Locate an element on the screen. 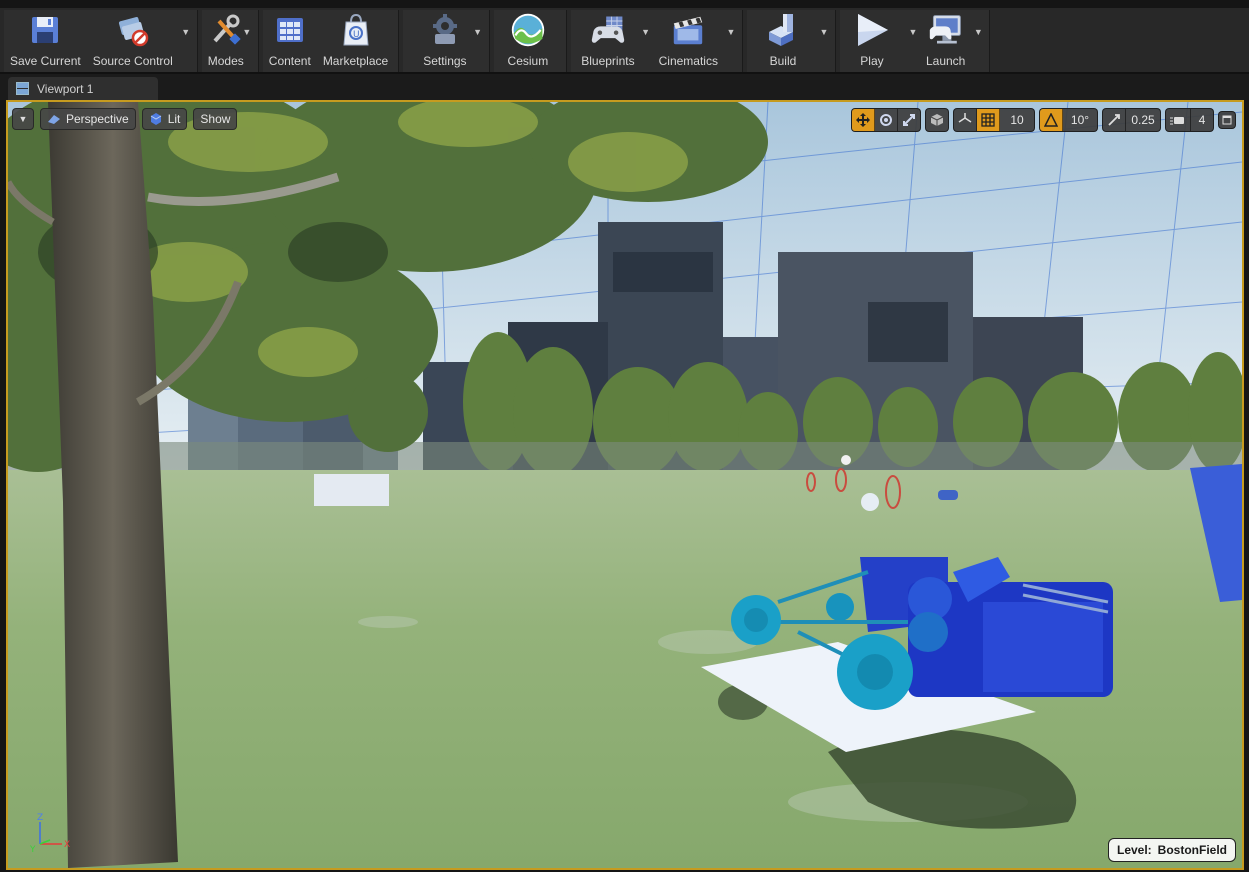 This screenshot has width=1249, height=872. save-current-label: Save Current is located at coordinates (45, 61).